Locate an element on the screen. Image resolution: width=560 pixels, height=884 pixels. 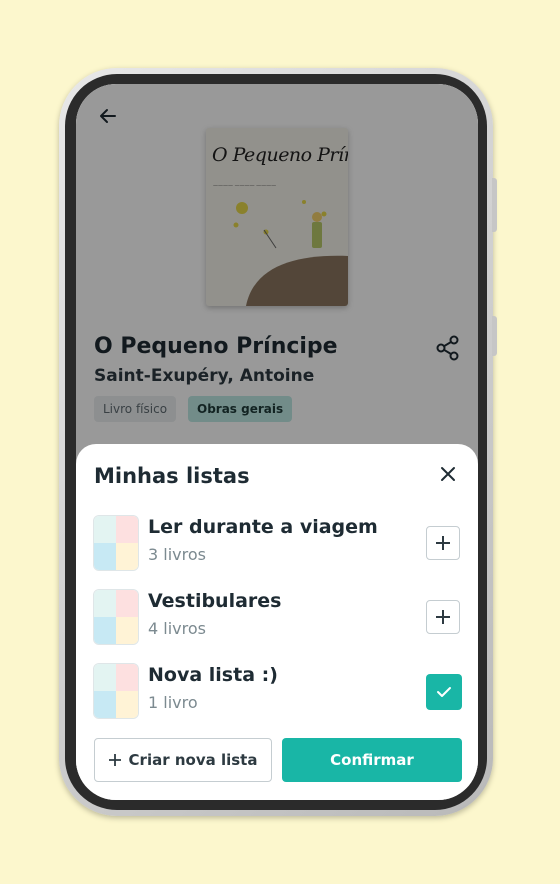
confirm-button: Confirmar is located at coordinates (372, 760).